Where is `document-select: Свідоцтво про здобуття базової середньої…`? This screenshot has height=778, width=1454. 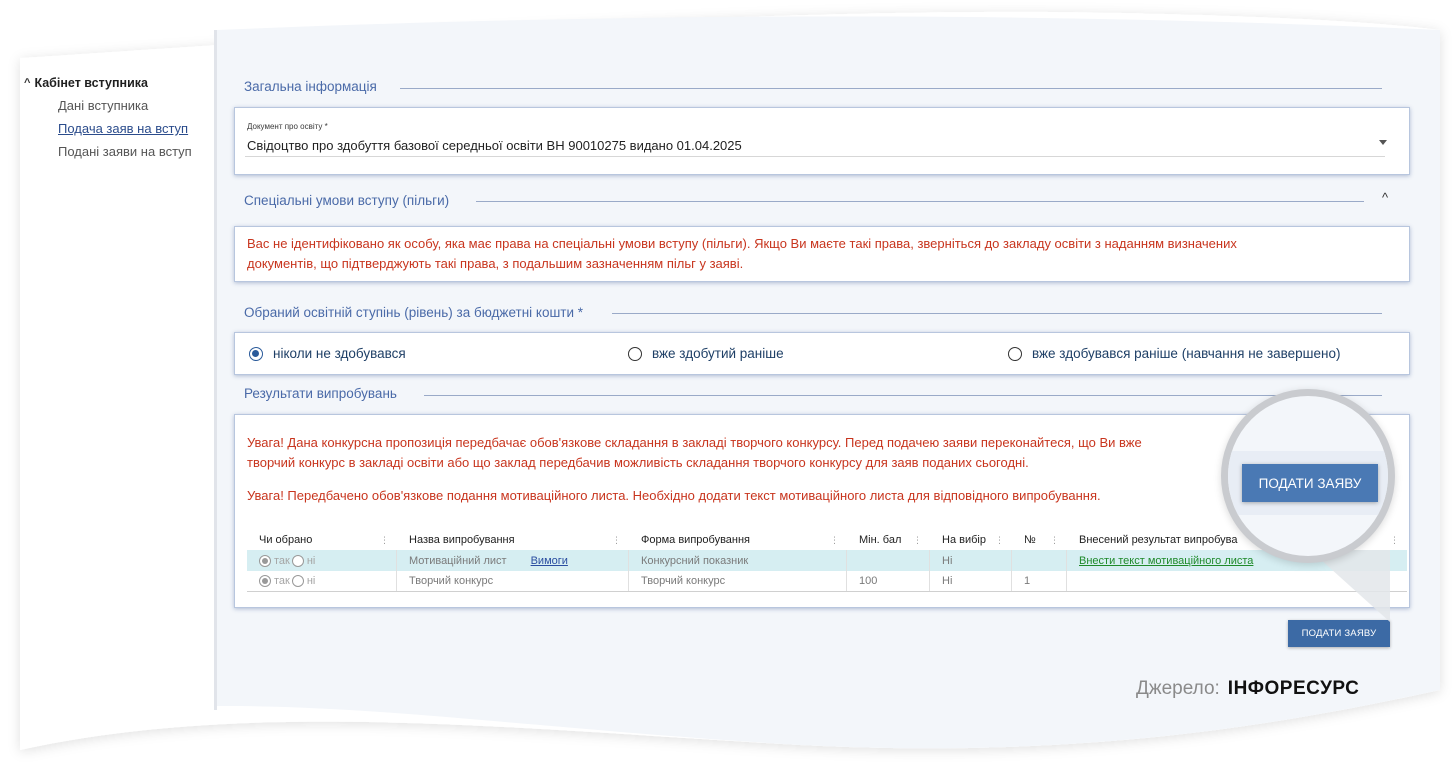
document-select: Свідоцтво про здобуття базової середньої… is located at coordinates (494, 145).